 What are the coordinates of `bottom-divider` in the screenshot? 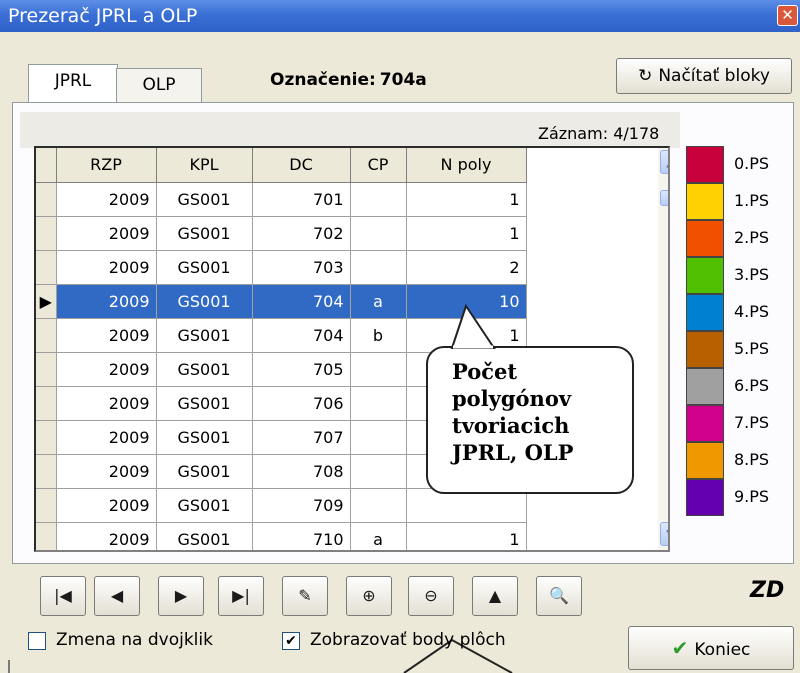 It's located at (9, 666).